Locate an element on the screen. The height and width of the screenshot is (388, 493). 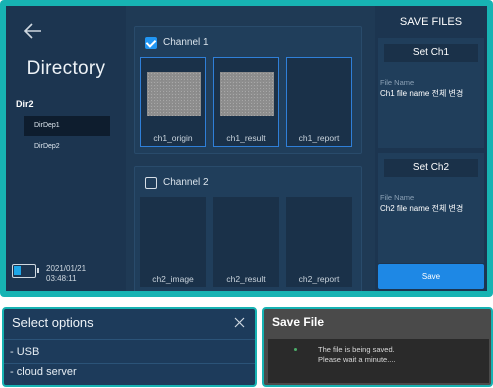
tile-ch2-report: ch2_report is located at coordinates (319, 242).